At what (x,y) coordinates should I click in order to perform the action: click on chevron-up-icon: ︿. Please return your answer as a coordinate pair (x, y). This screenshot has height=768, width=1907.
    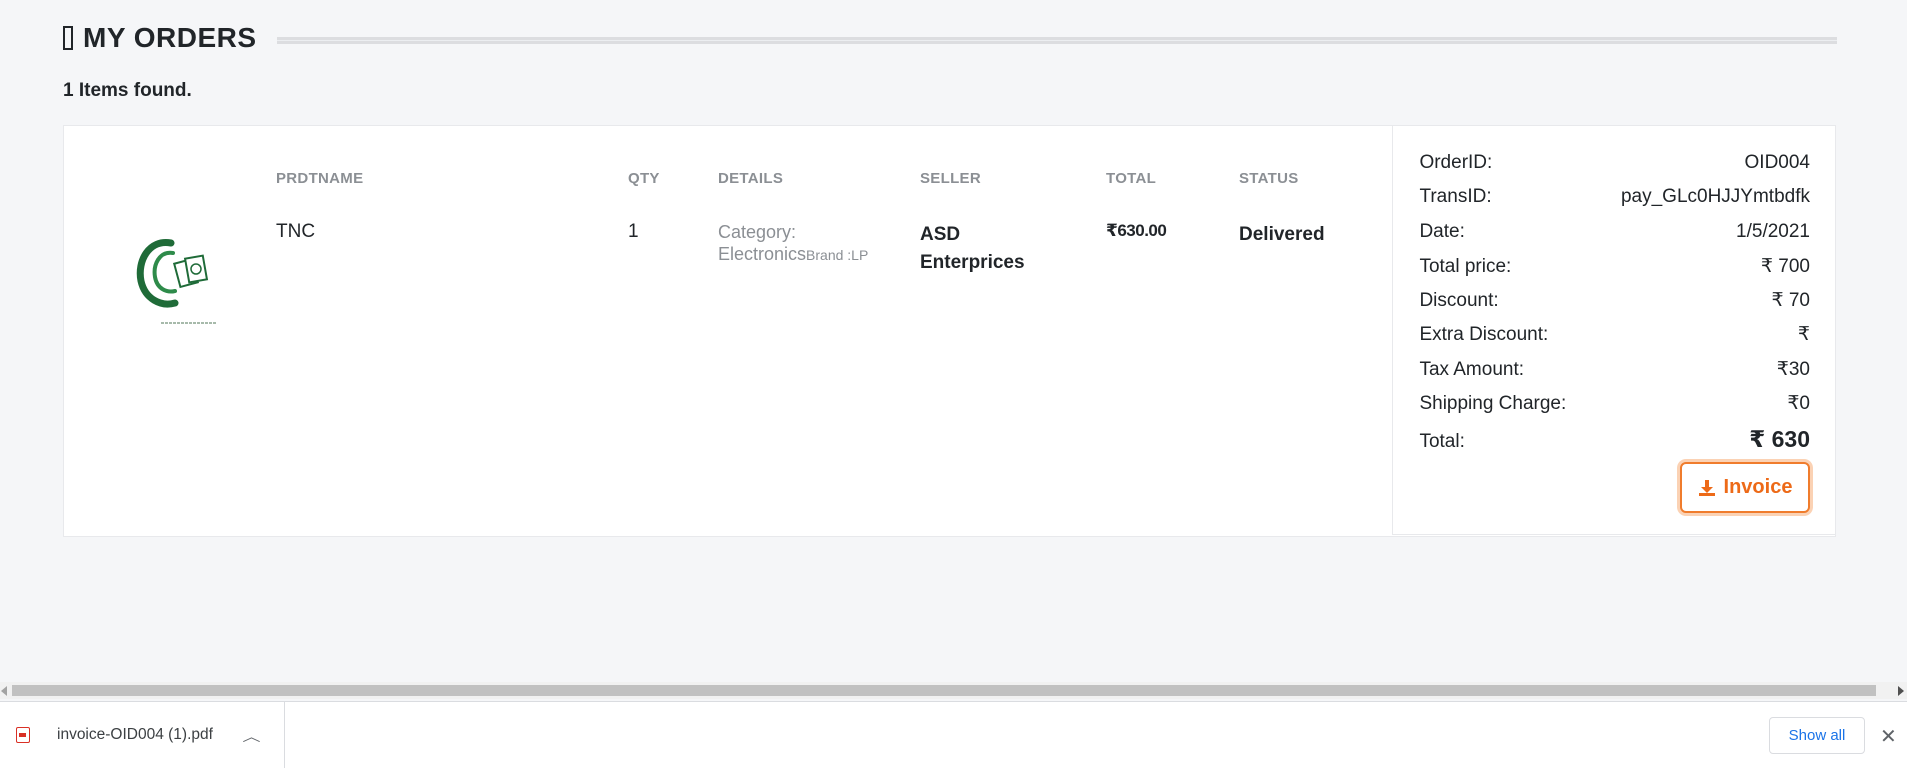
    Looking at the image, I should click on (251, 735).